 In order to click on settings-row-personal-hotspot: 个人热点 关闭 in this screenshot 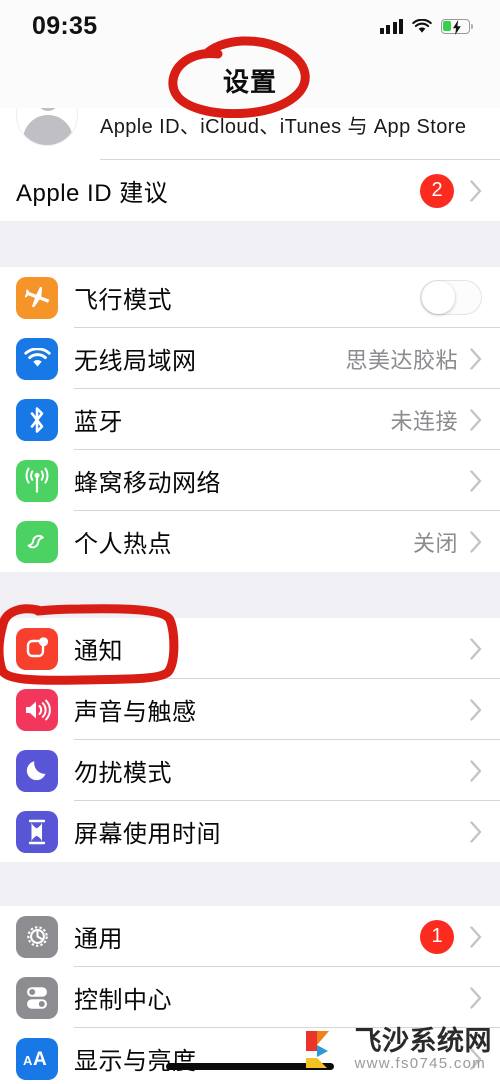, I will do `click(250, 541)`.